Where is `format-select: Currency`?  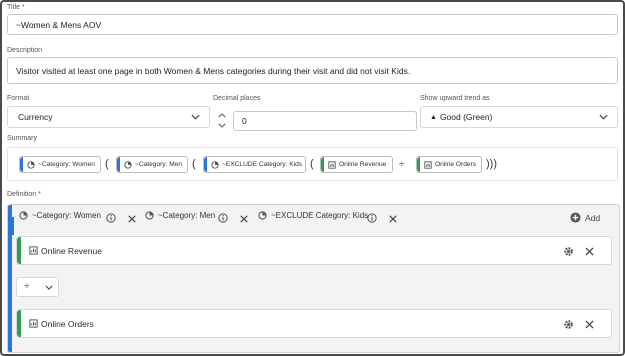
format-select: Currency is located at coordinates (108, 117).